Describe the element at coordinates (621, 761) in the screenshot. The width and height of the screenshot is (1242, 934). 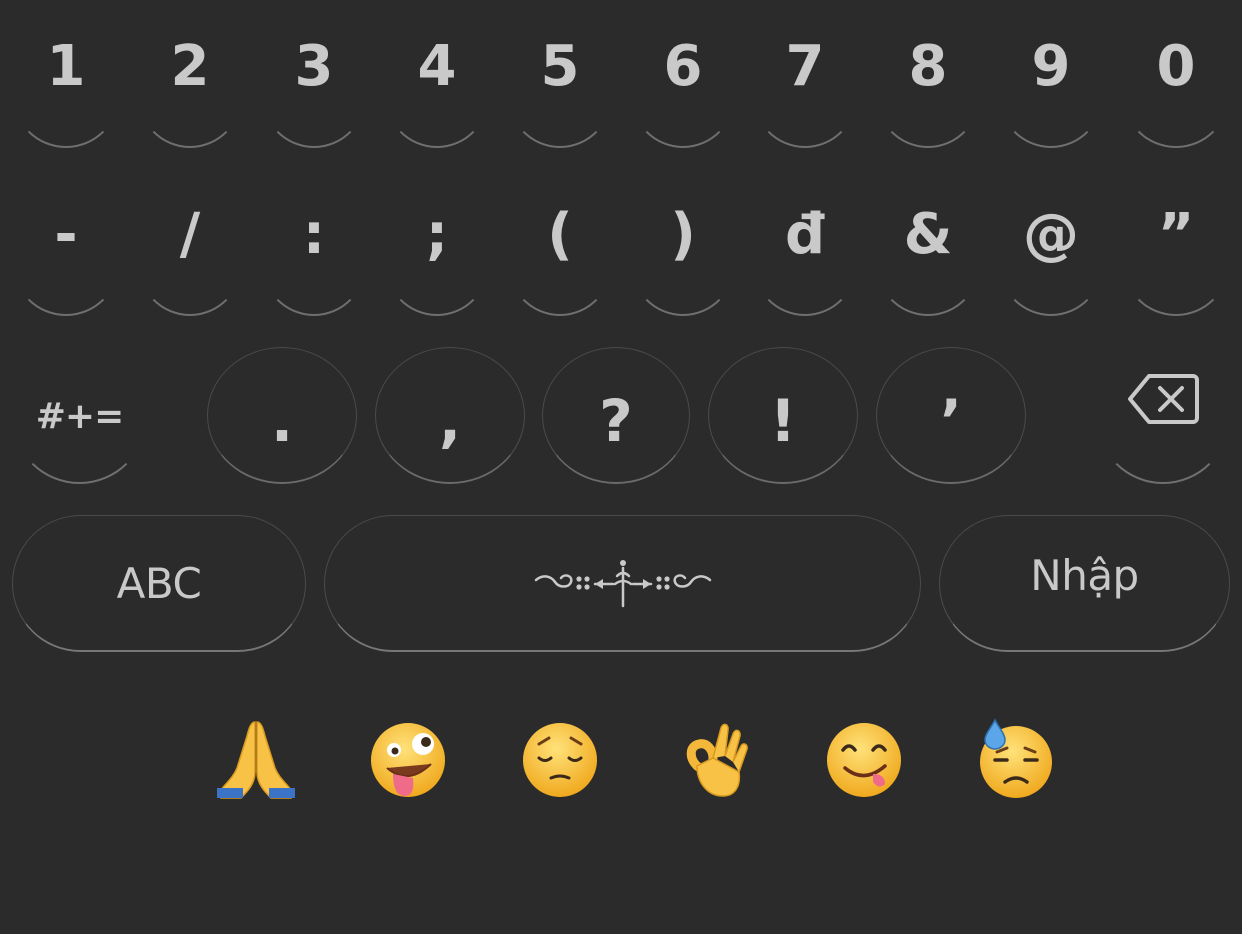
I see `emoji-suggestion-bar` at that location.